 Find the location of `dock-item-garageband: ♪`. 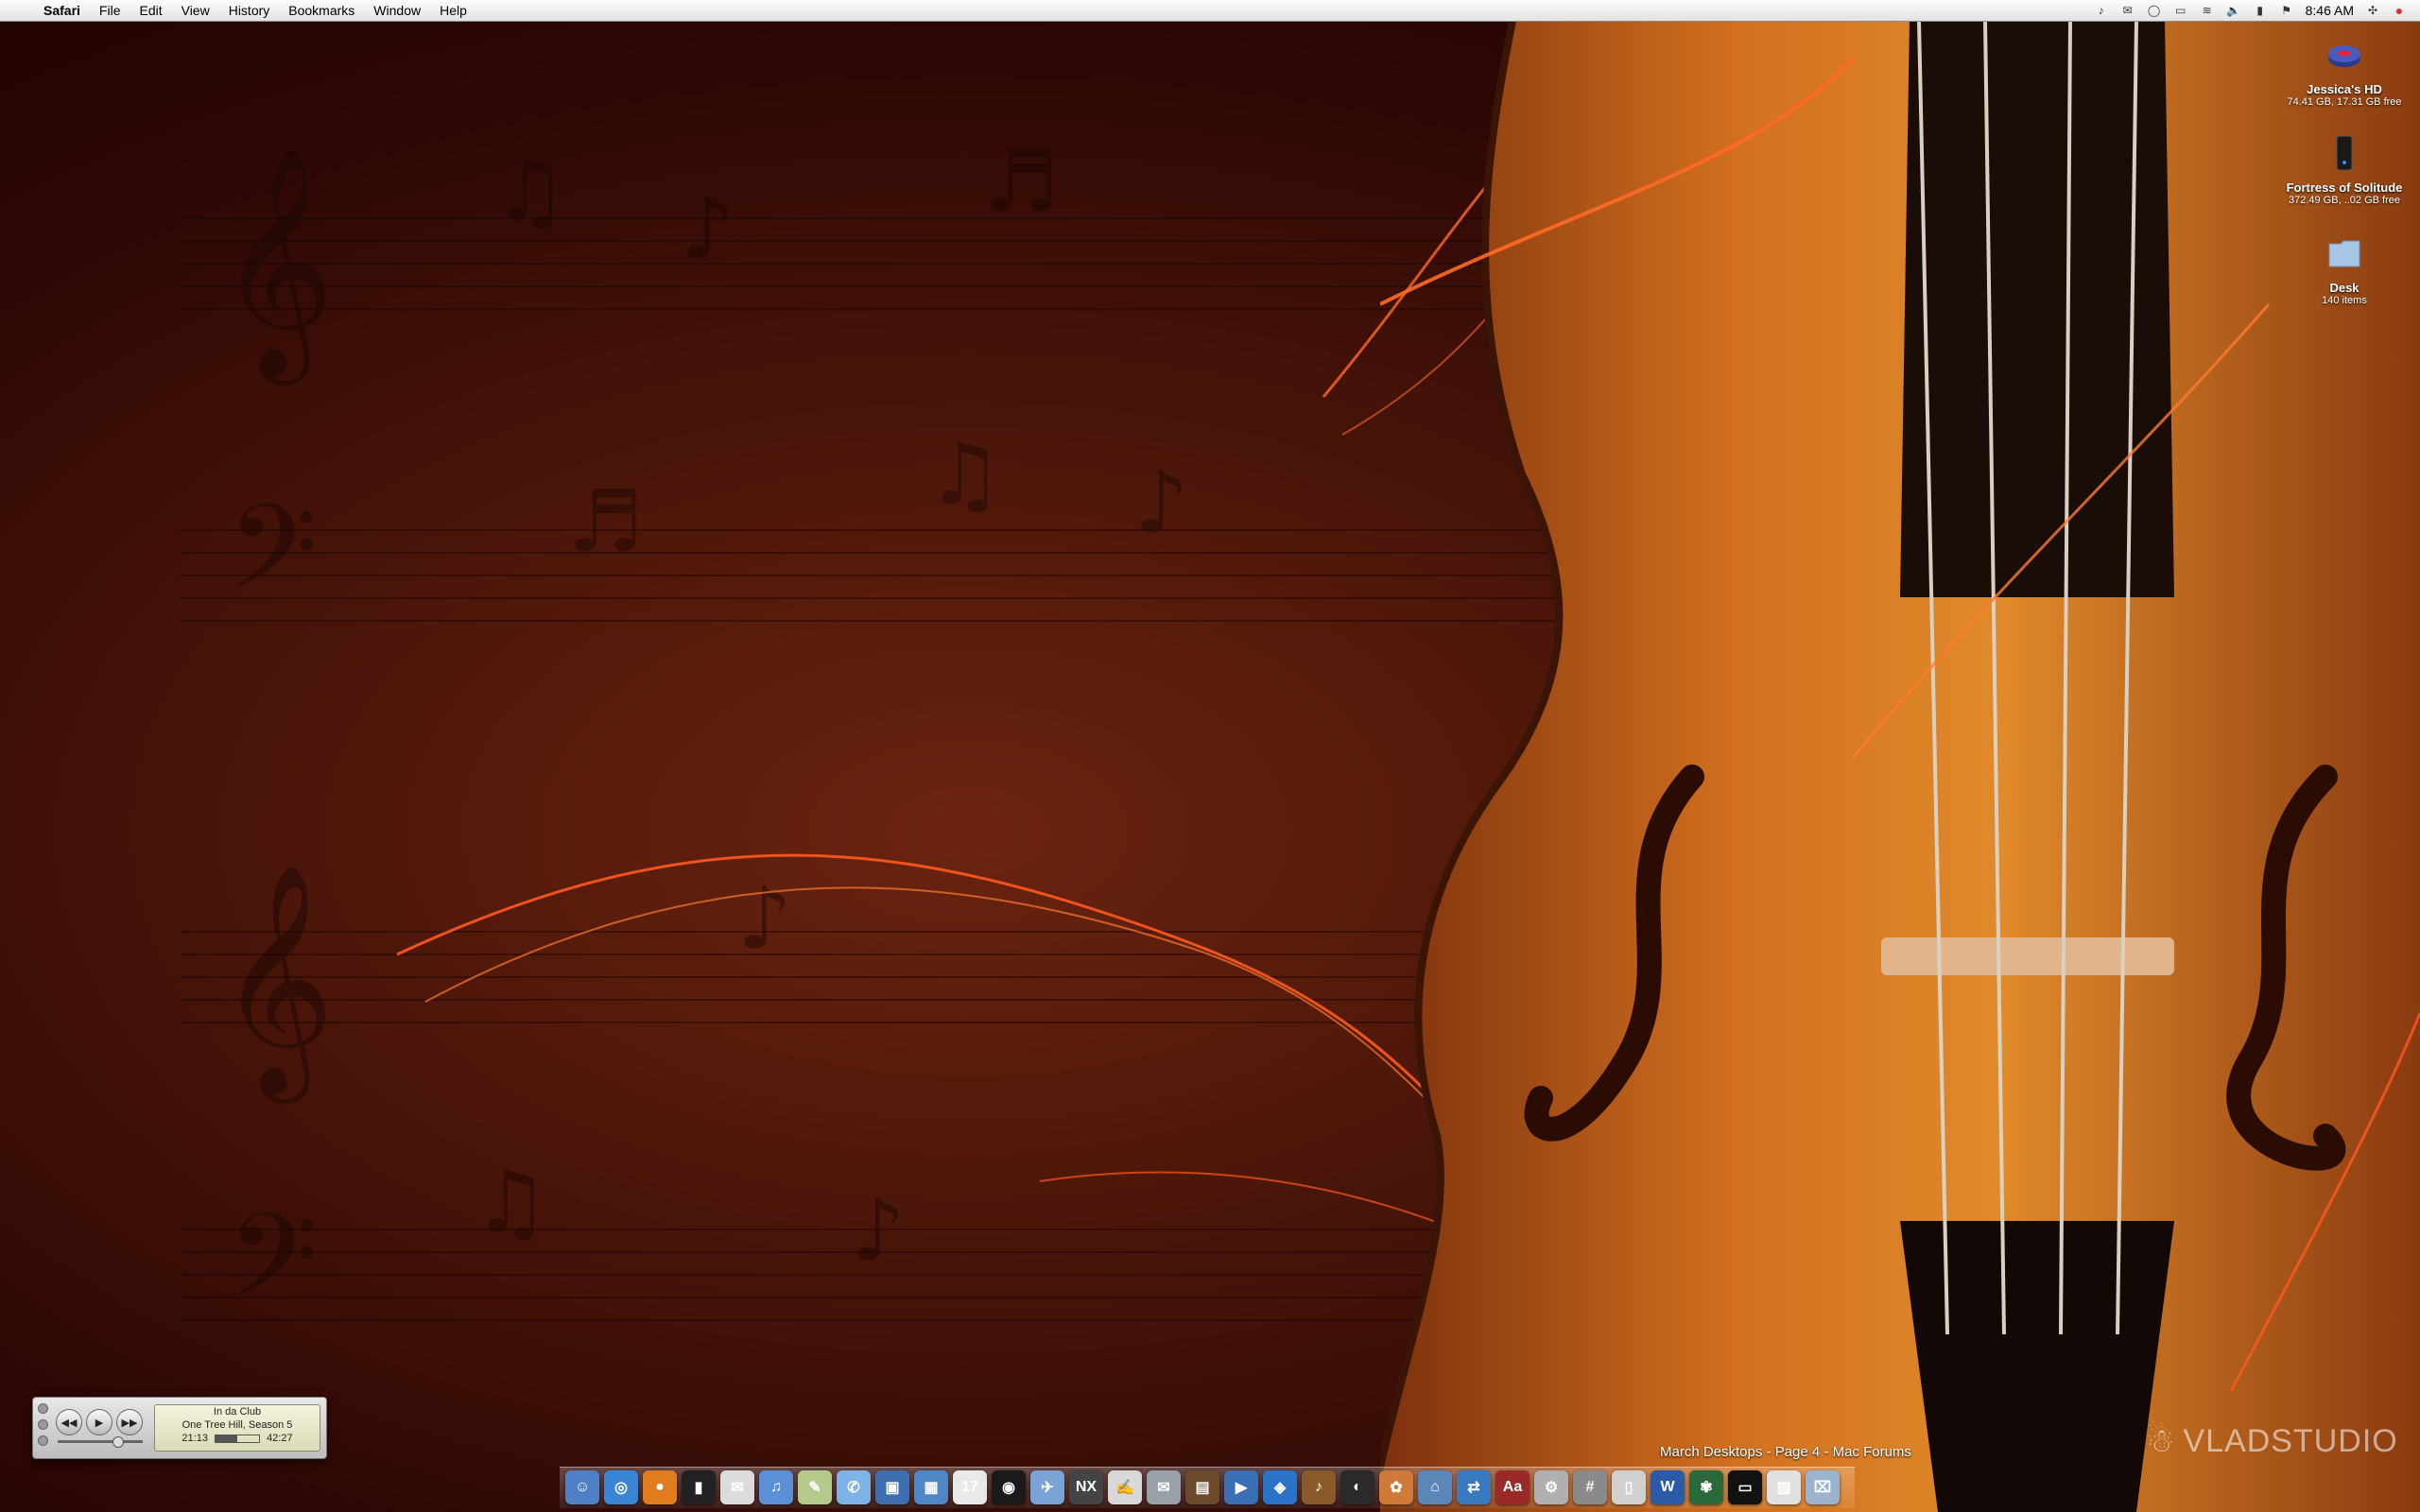

dock-item-garageband: ♪ is located at coordinates (1319, 1487).